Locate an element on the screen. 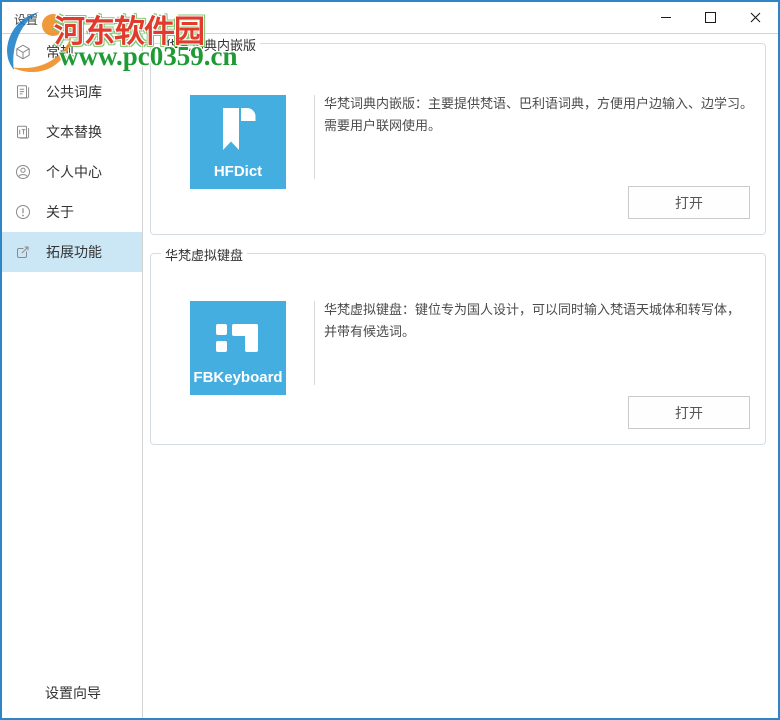 The width and height of the screenshot is (780, 720). open-fbkeyboard-button: 打开 is located at coordinates (689, 412).